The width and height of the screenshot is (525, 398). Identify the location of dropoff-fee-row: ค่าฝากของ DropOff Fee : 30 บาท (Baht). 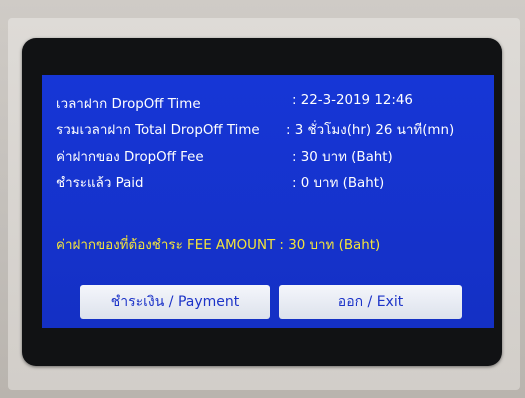
(271, 157).